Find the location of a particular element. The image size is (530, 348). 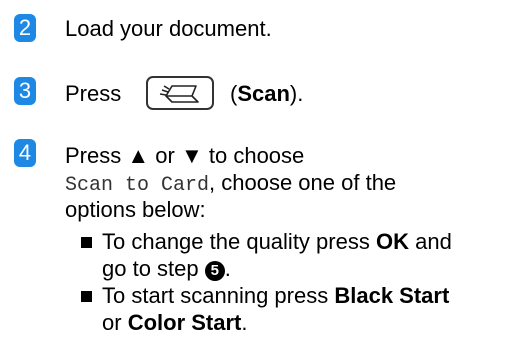

bullet-text-line2: go to step 5. is located at coordinates (166, 269).